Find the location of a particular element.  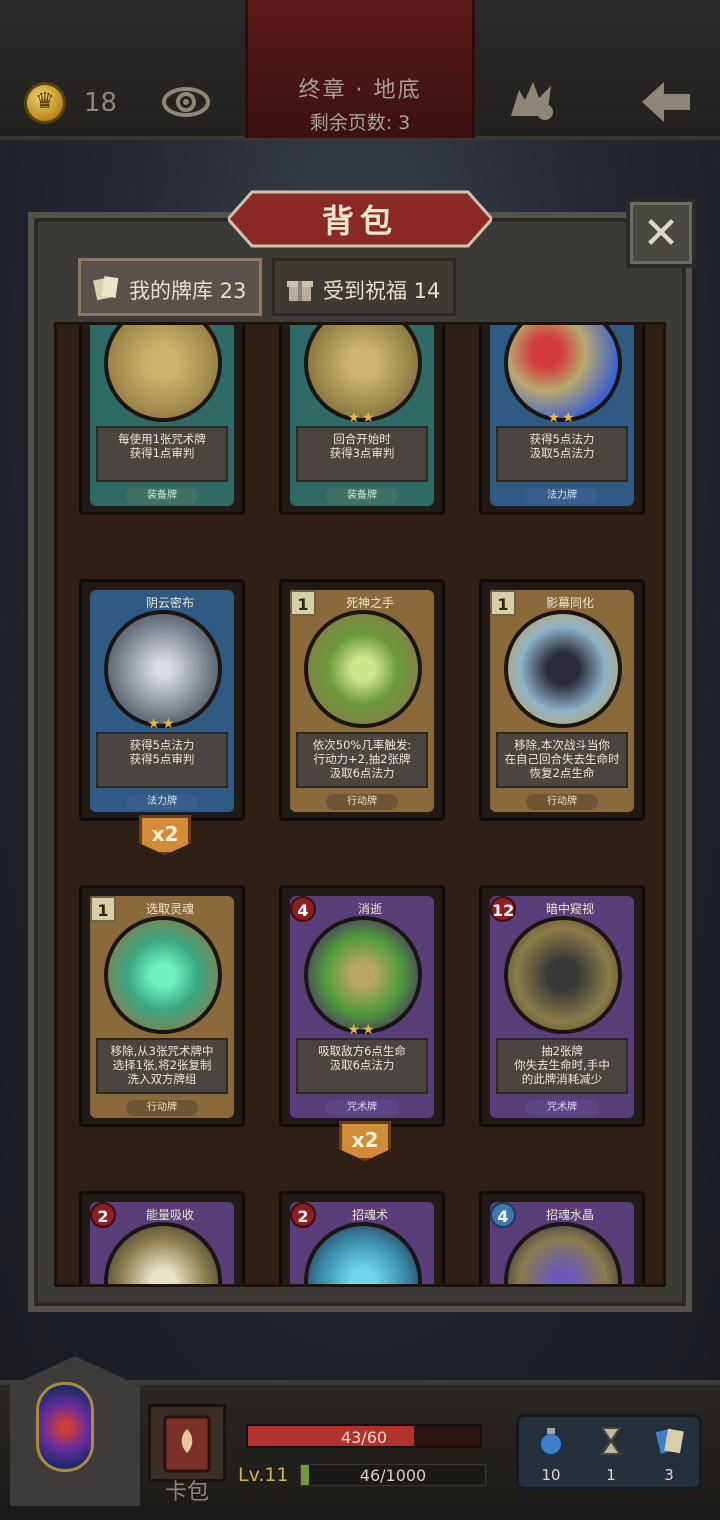

card-description: 依次50%几率触发: 行动力+2,抽2张牌 汲取6点法力 is located at coordinates (362, 760).